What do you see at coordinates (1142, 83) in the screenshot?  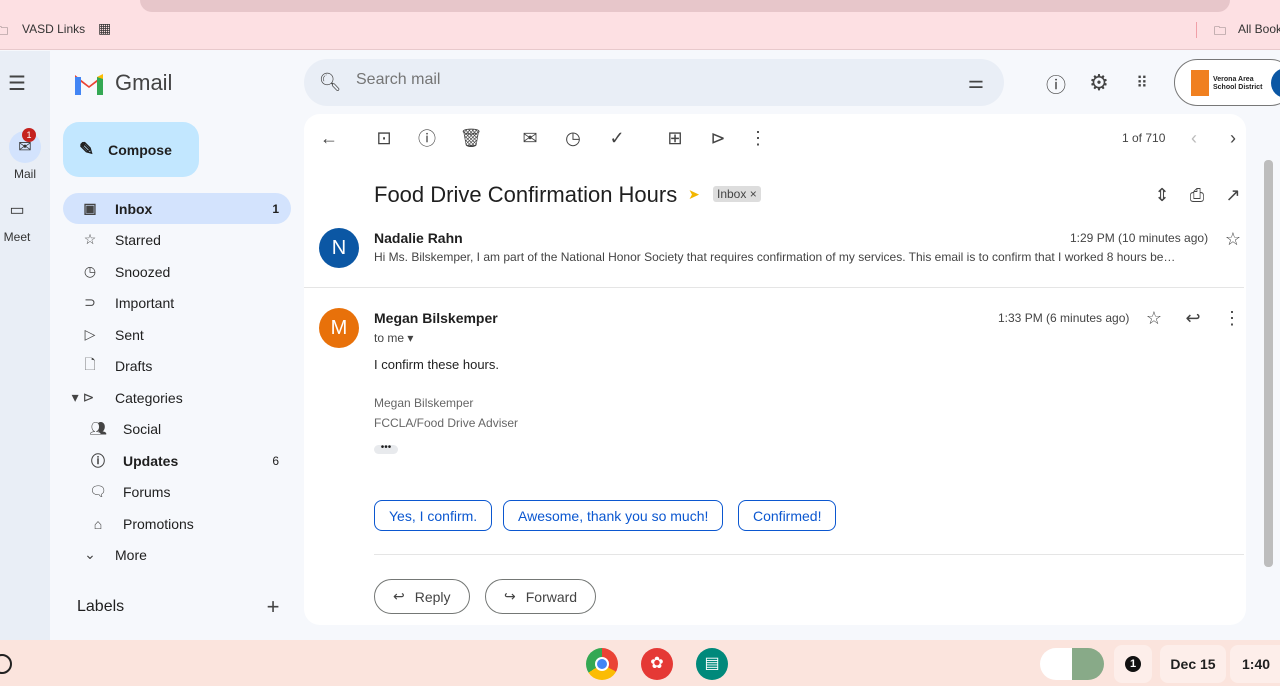 I see `apps-grid-icon: ⠿` at bounding box center [1142, 83].